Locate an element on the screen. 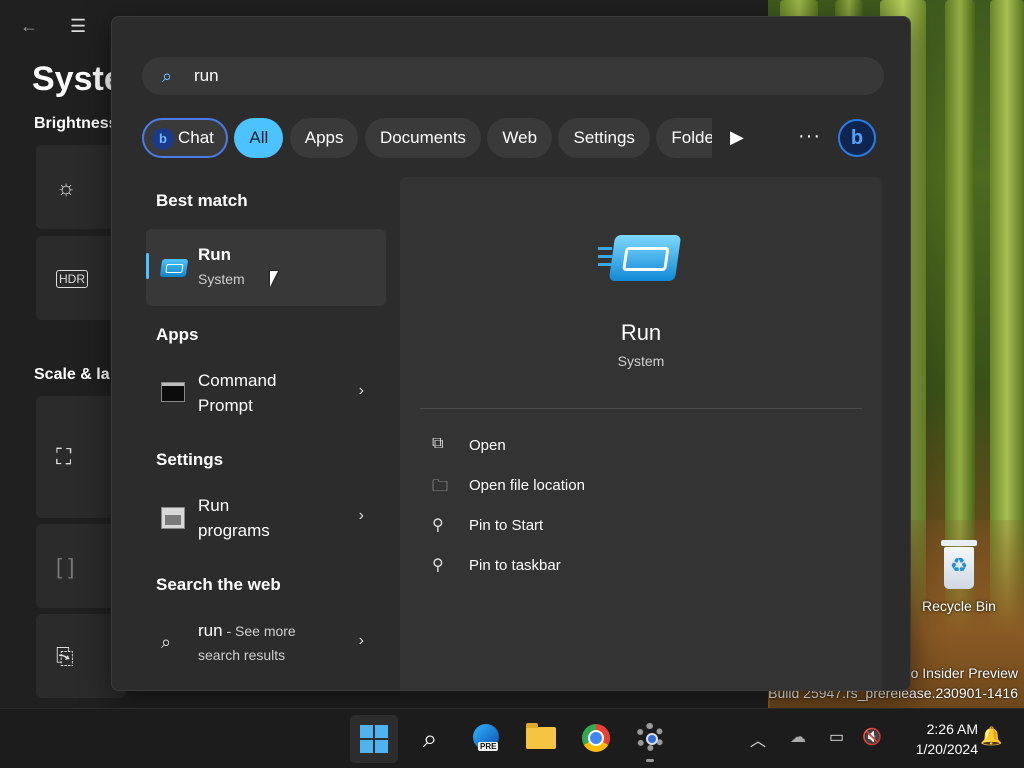 The image size is (1024, 768). result-command-prompt: Command Prompt › is located at coordinates (266, 393).